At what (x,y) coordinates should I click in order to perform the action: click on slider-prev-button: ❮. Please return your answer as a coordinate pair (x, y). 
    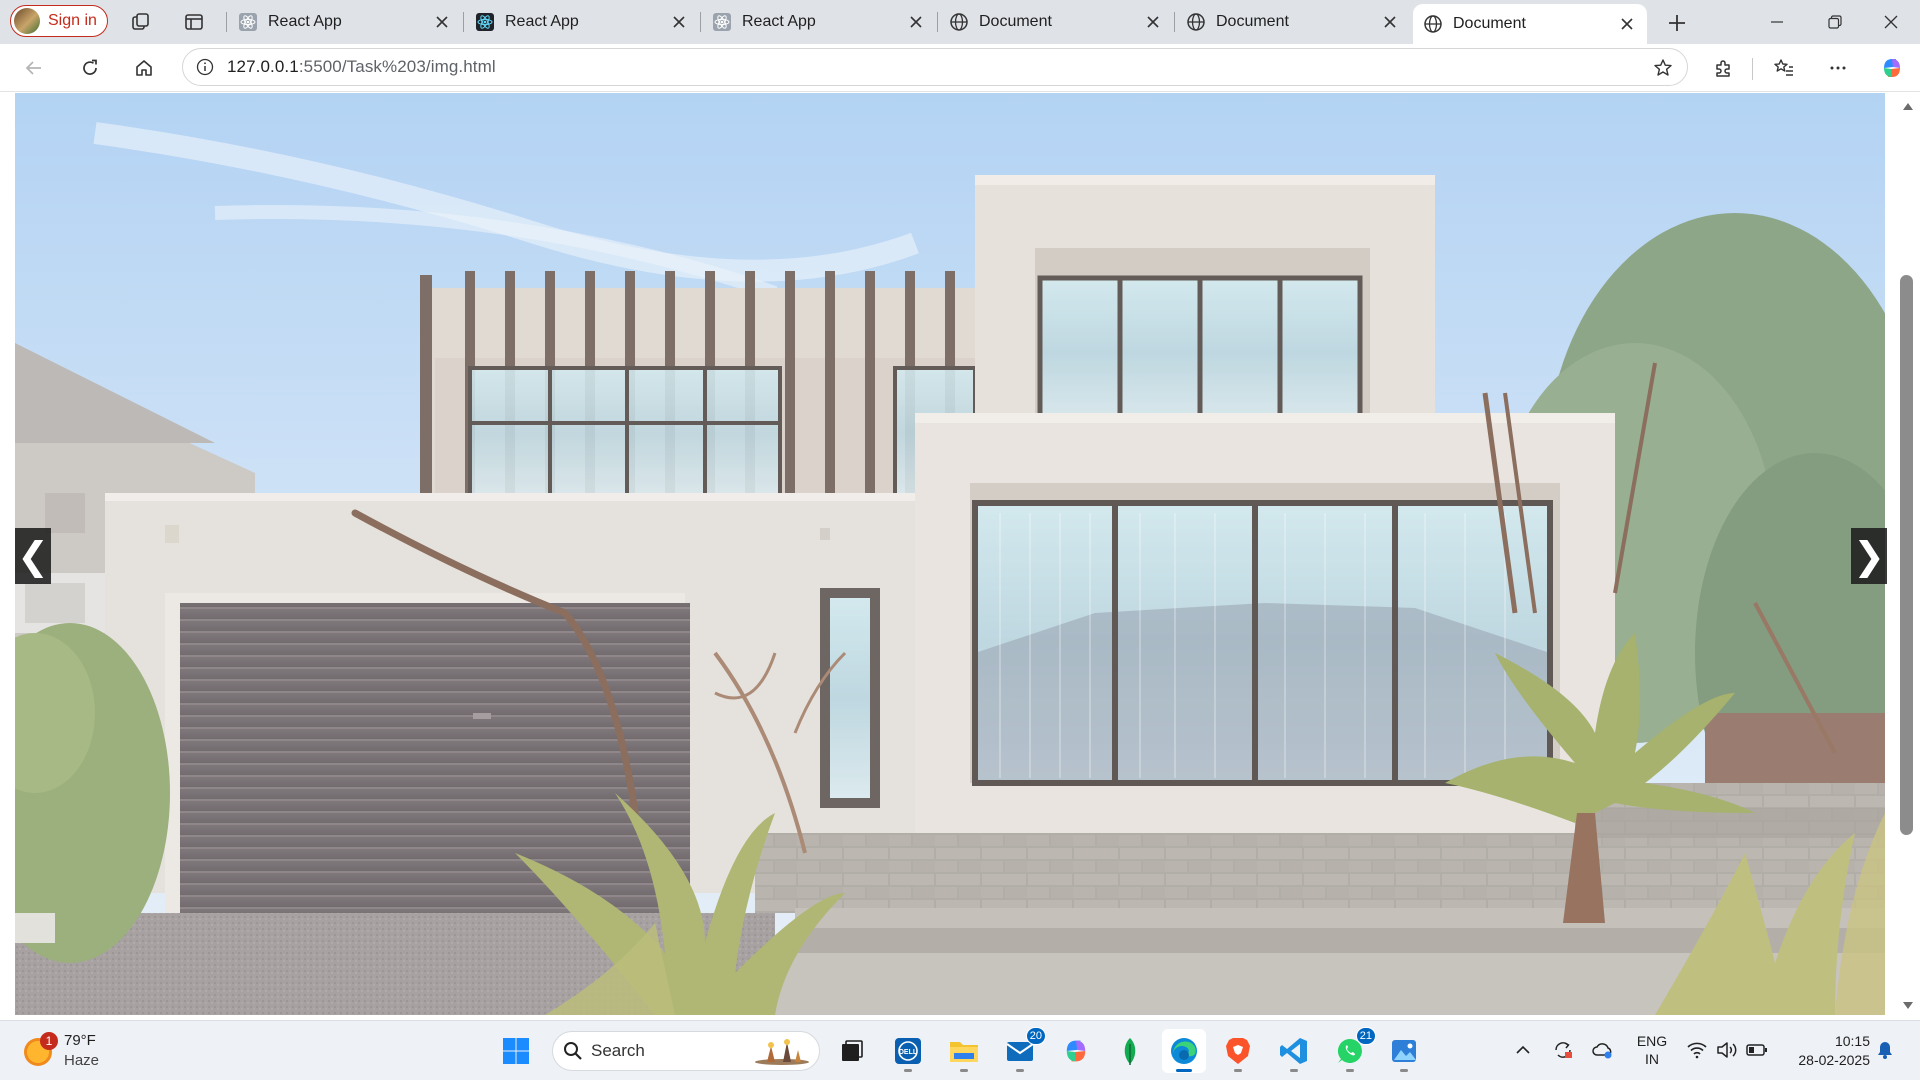
    Looking at the image, I should click on (33, 556).